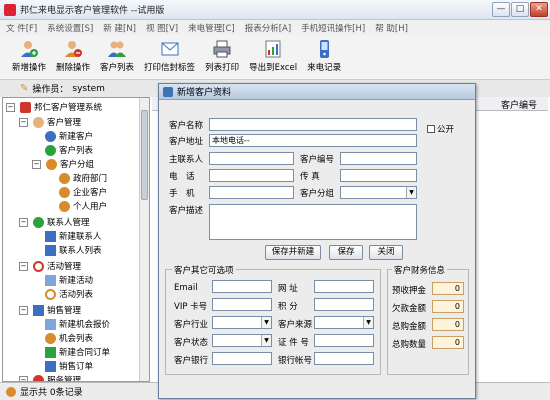  Describe the element at coordinates (50, 377) in the screenshot. I see `tree-item-service-mgmt: − 服务管理` at that location.